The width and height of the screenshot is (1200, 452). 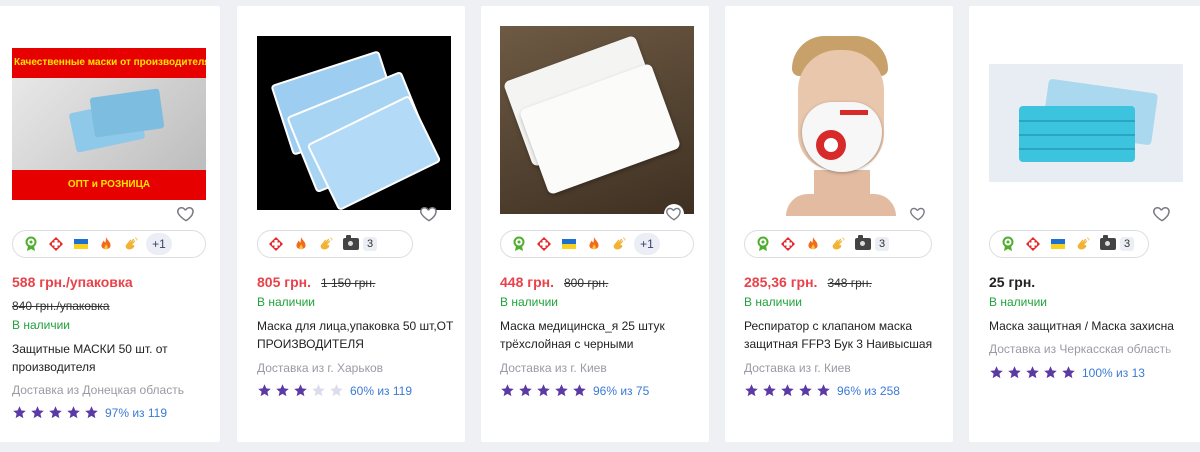 I want to click on rating: 97% из 119, so click(x=89, y=412).